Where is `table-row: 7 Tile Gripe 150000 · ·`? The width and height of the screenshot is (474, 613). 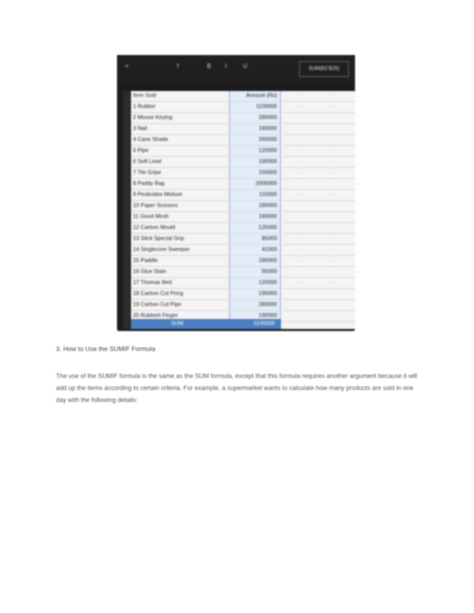
table-row: 7 Tile Gripe 150000 · · is located at coordinates (243, 173).